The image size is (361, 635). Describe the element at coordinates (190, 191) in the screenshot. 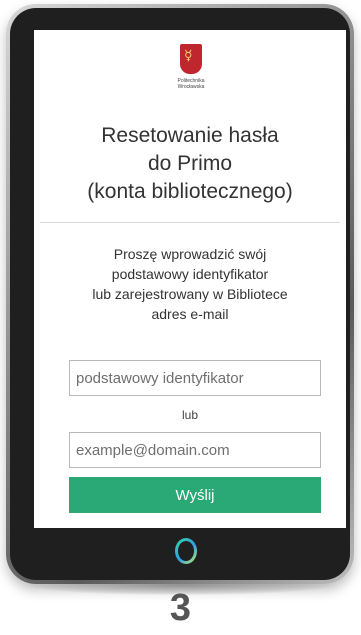

I see `title-line3: (konta bibliotecznego)` at that location.